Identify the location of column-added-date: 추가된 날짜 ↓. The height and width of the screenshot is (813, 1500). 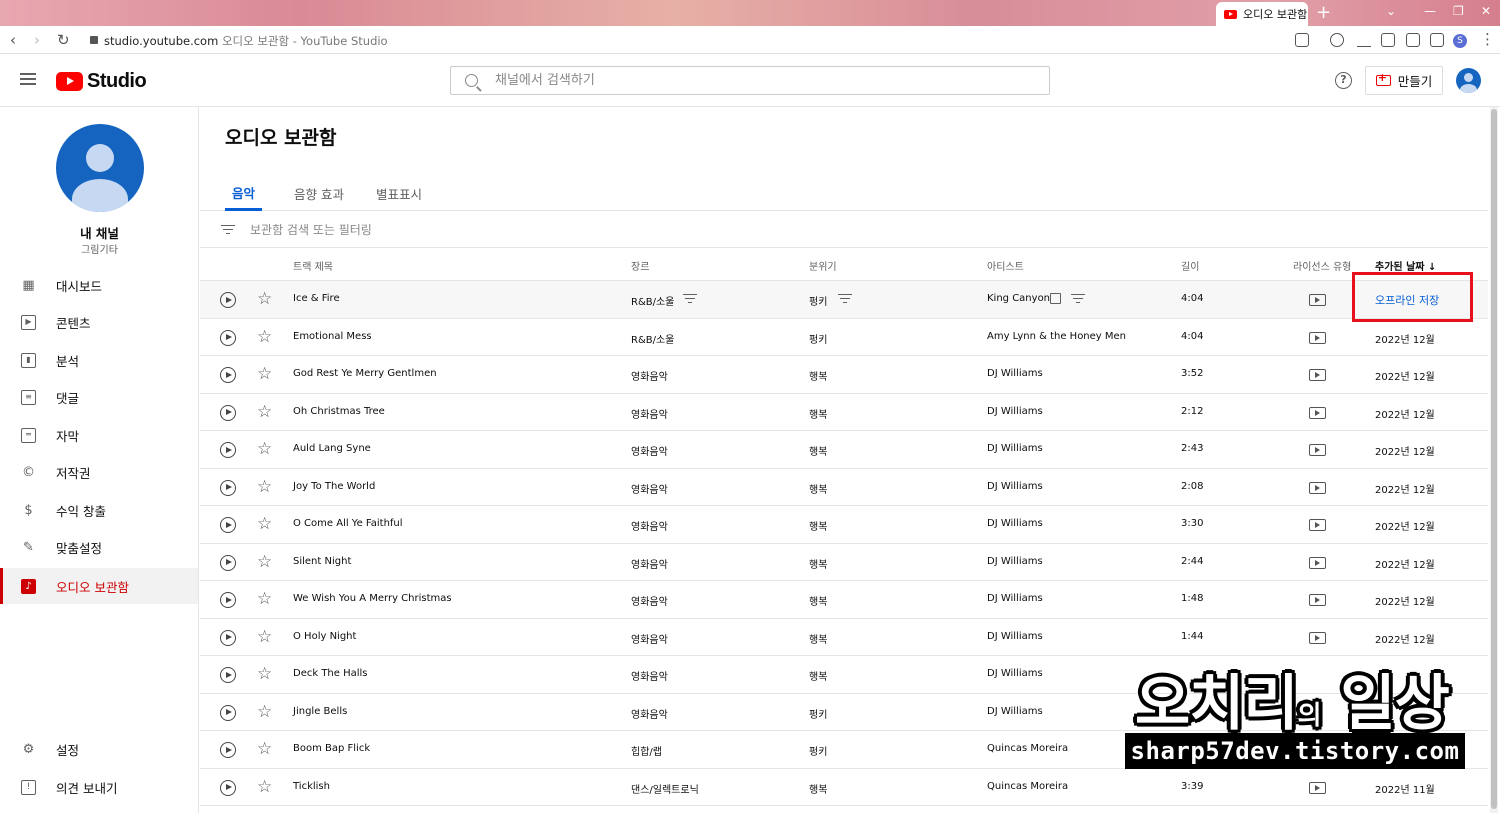
(1405, 265).